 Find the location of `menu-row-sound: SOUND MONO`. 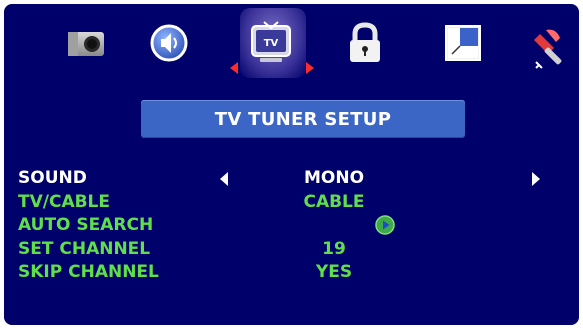

menu-row-sound: SOUND MONO is located at coordinates (291, 178).